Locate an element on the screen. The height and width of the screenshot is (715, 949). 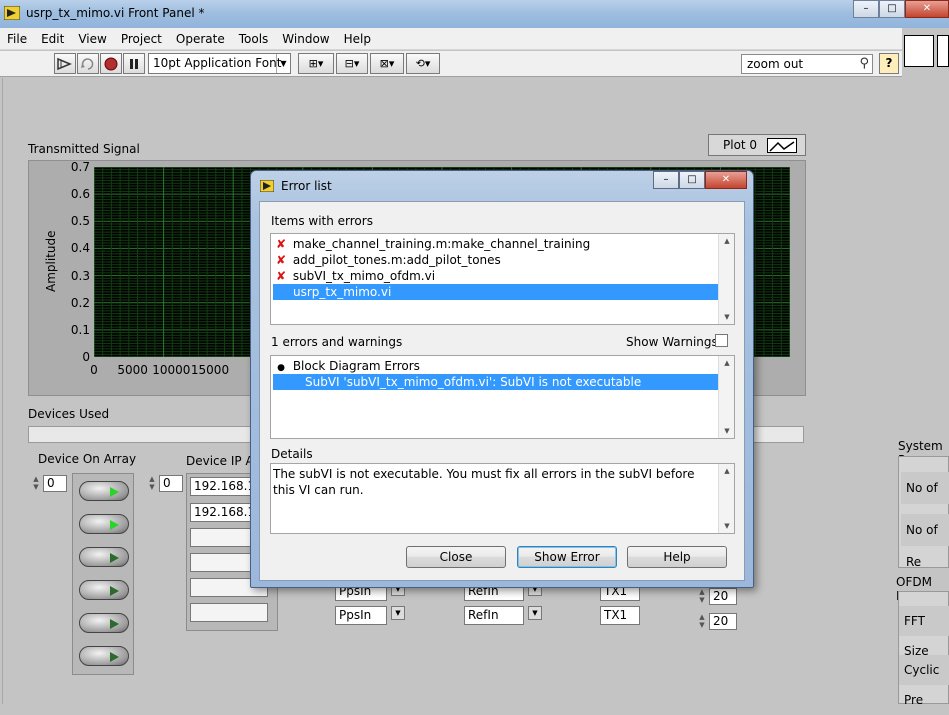
cyclic-prefix-control: Cyclic Pre is located at coordinates (924, 681).